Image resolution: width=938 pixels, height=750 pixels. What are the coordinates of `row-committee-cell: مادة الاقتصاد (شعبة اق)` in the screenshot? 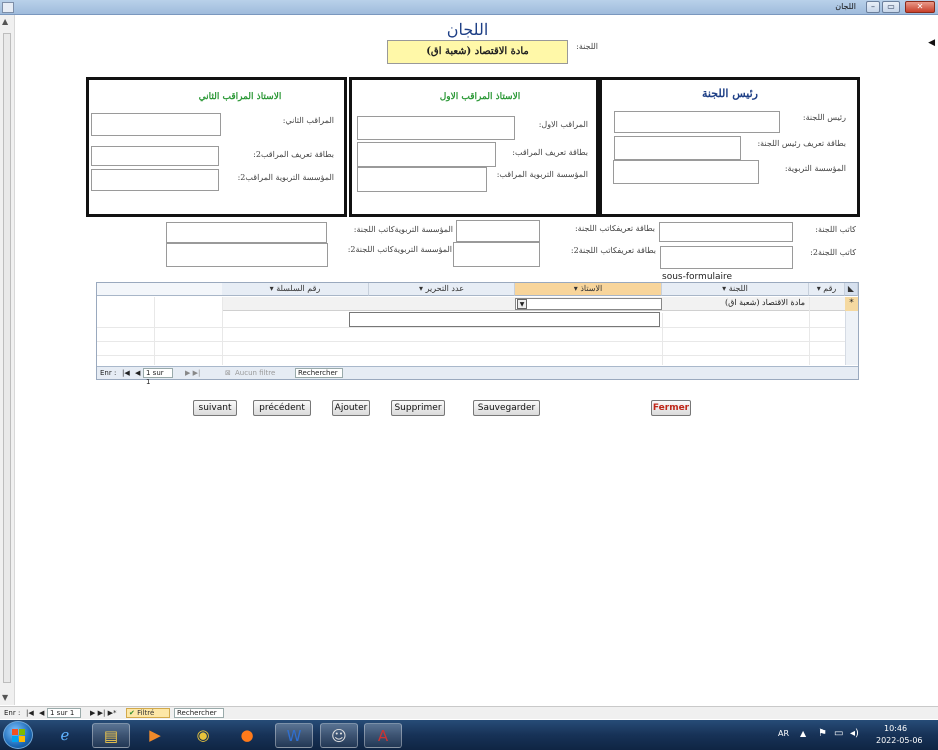 It's located at (735, 304).